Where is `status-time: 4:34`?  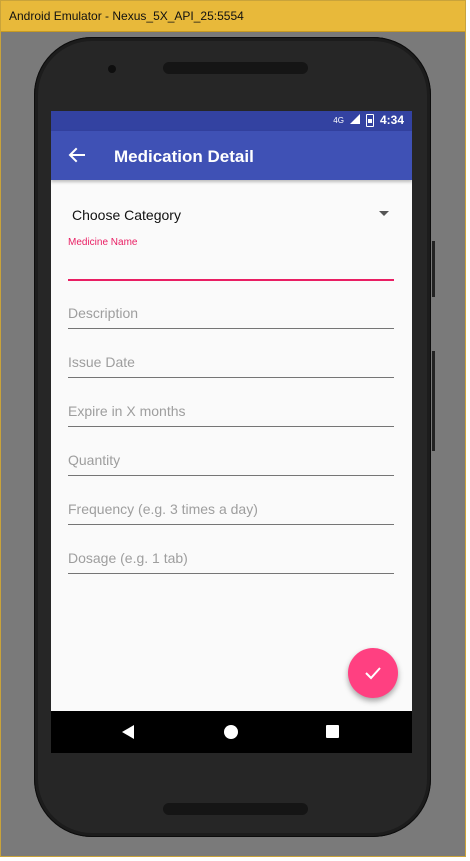 status-time: 4:34 is located at coordinates (391, 120).